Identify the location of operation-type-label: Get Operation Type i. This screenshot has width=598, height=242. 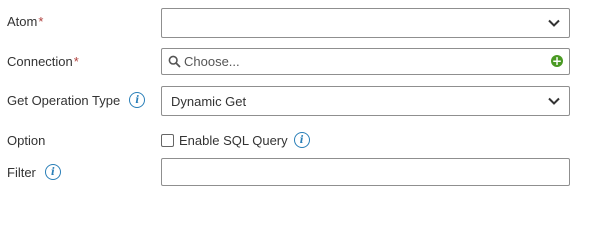
(76, 100).